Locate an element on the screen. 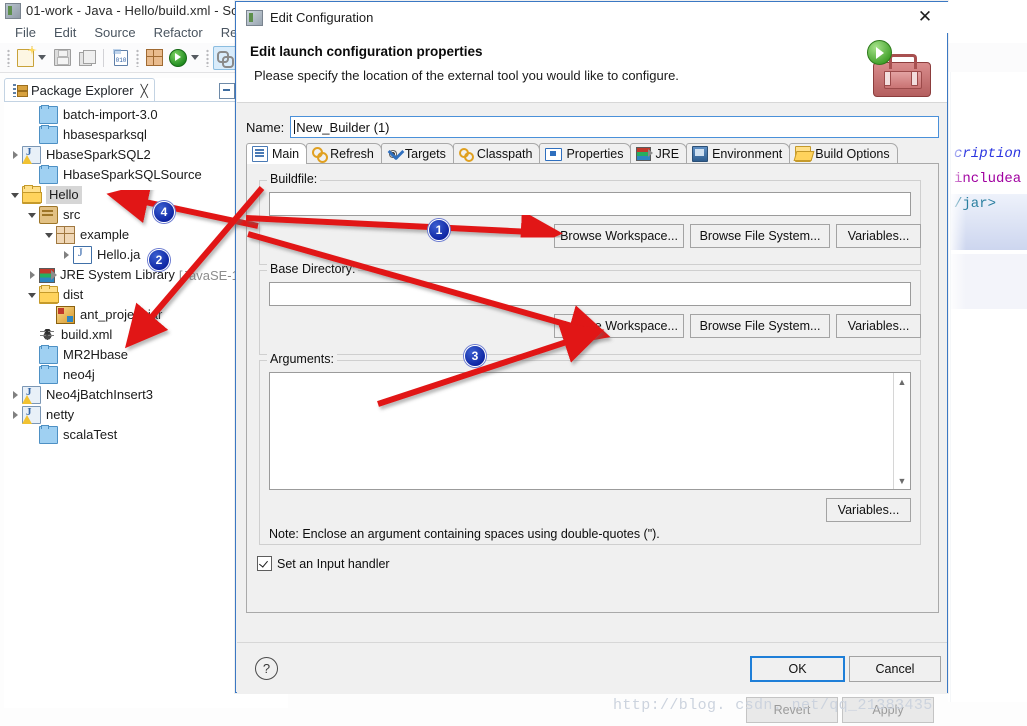  tab-refresh: Refresh is located at coordinates (344, 153).